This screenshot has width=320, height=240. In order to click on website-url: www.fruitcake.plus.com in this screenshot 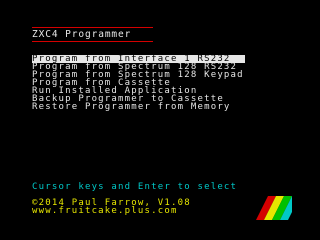, I will do `click(105, 211)`.